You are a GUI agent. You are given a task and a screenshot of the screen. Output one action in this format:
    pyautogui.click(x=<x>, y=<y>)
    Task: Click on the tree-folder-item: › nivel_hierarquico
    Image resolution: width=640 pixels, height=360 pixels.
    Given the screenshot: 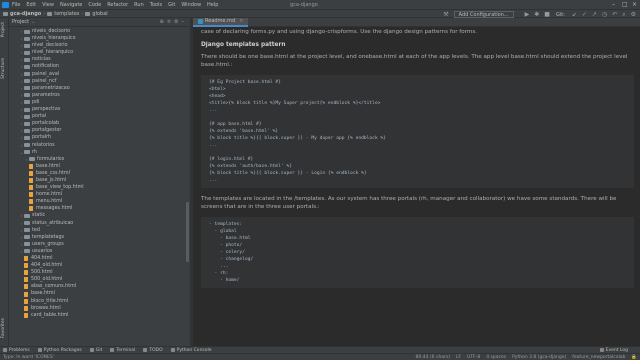 What is the action you would take?
    pyautogui.click(x=99, y=52)
    